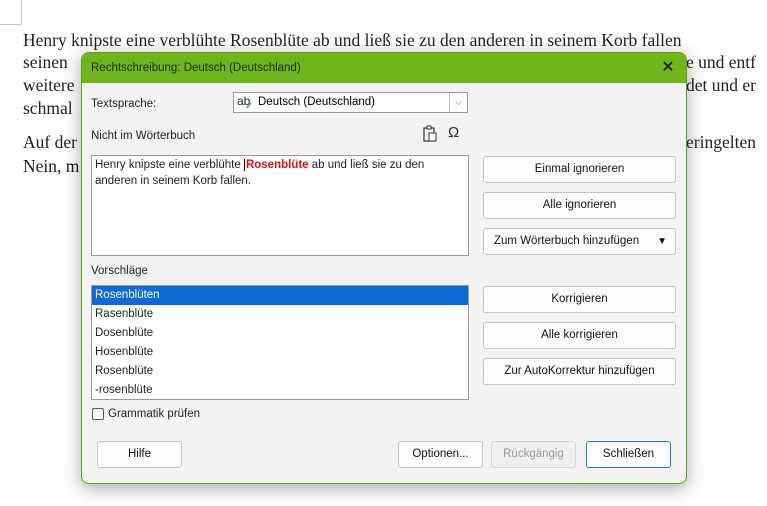 This screenshot has height=506, width=767. I want to click on add-to-dictionary-button: Zum Wörterbuch hinzufügen ▼, so click(579, 241).